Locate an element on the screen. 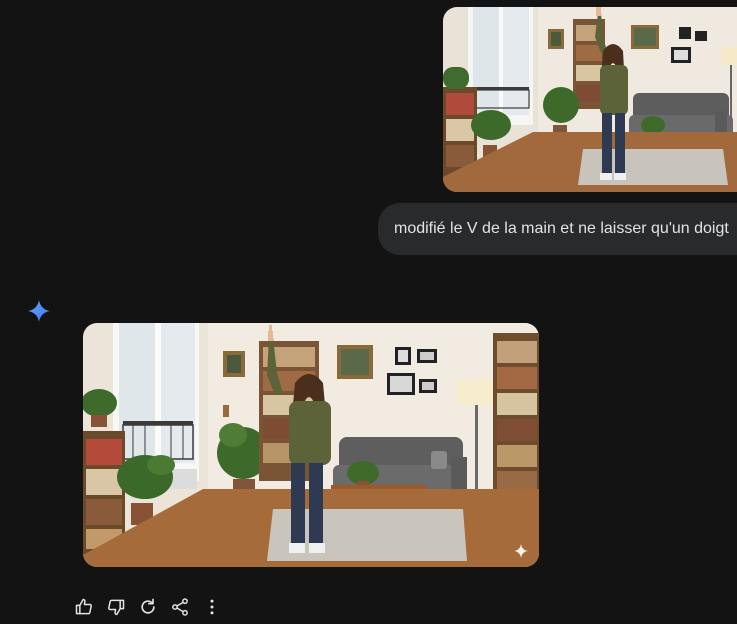 This screenshot has height=624, width=737. thumbs-up-icon is located at coordinates (83, 606).